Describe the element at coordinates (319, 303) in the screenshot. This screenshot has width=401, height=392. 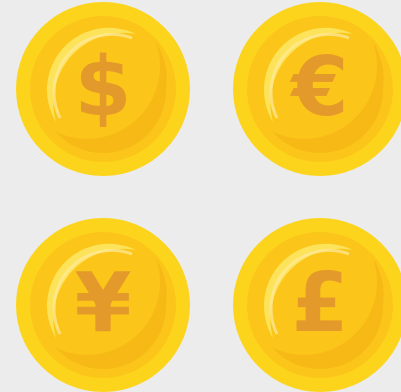
I see `coin-symbol: £` at that location.